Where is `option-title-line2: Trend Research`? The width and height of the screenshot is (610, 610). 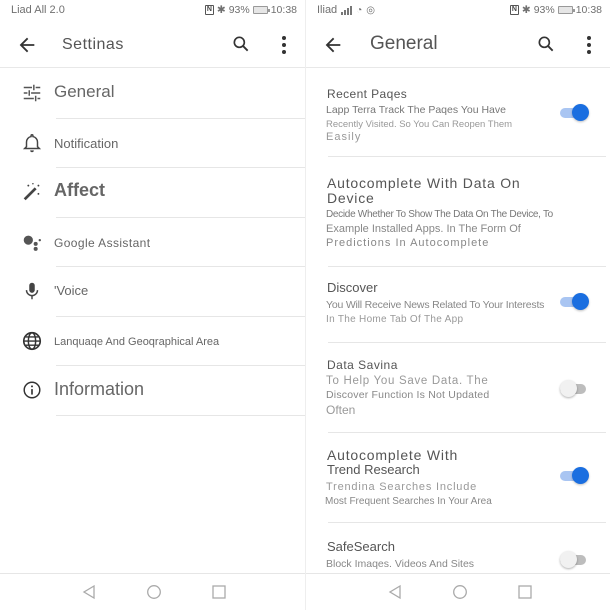
option-title-line2: Trend Research is located at coordinates (373, 469).